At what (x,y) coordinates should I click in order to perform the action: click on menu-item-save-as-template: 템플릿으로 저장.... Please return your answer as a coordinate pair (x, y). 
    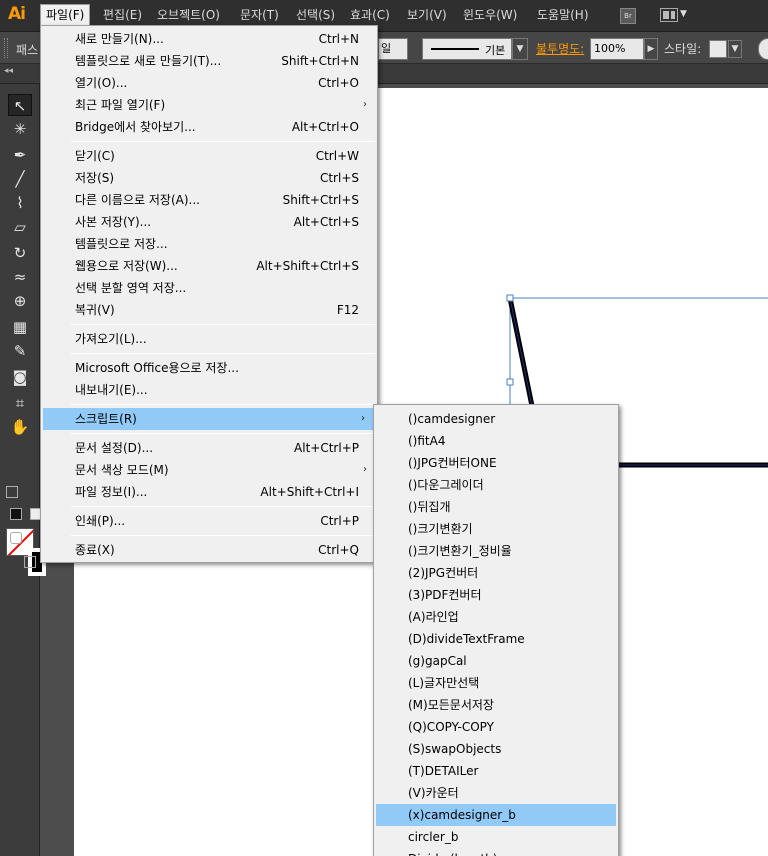
    Looking at the image, I should click on (209, 244).